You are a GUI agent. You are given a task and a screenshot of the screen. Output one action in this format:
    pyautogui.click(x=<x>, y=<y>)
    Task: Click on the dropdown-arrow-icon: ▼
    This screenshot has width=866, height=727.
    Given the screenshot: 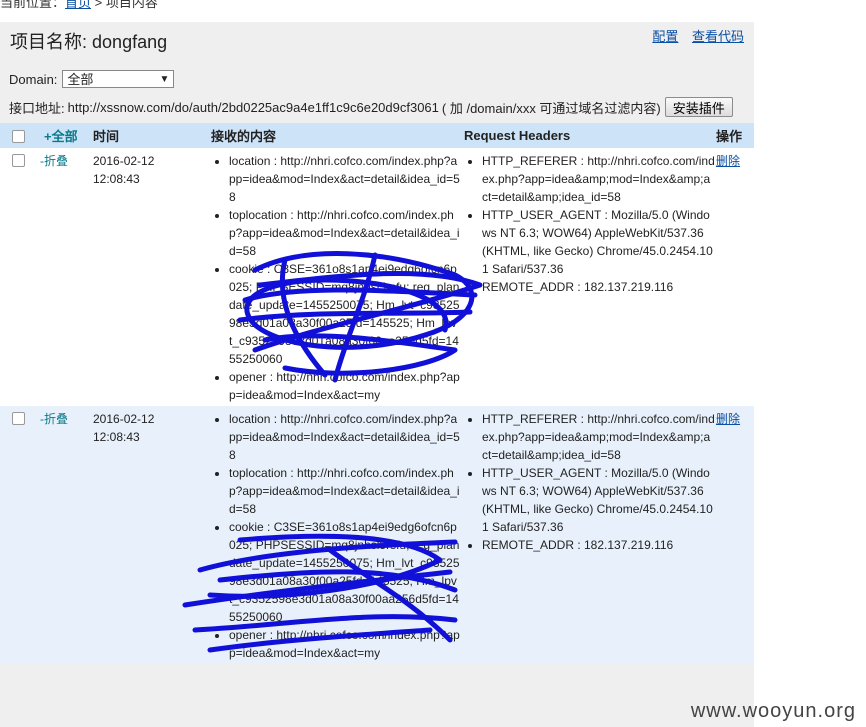 What is the action you would take?
    pyautogui.click(x=164, y=79)
    